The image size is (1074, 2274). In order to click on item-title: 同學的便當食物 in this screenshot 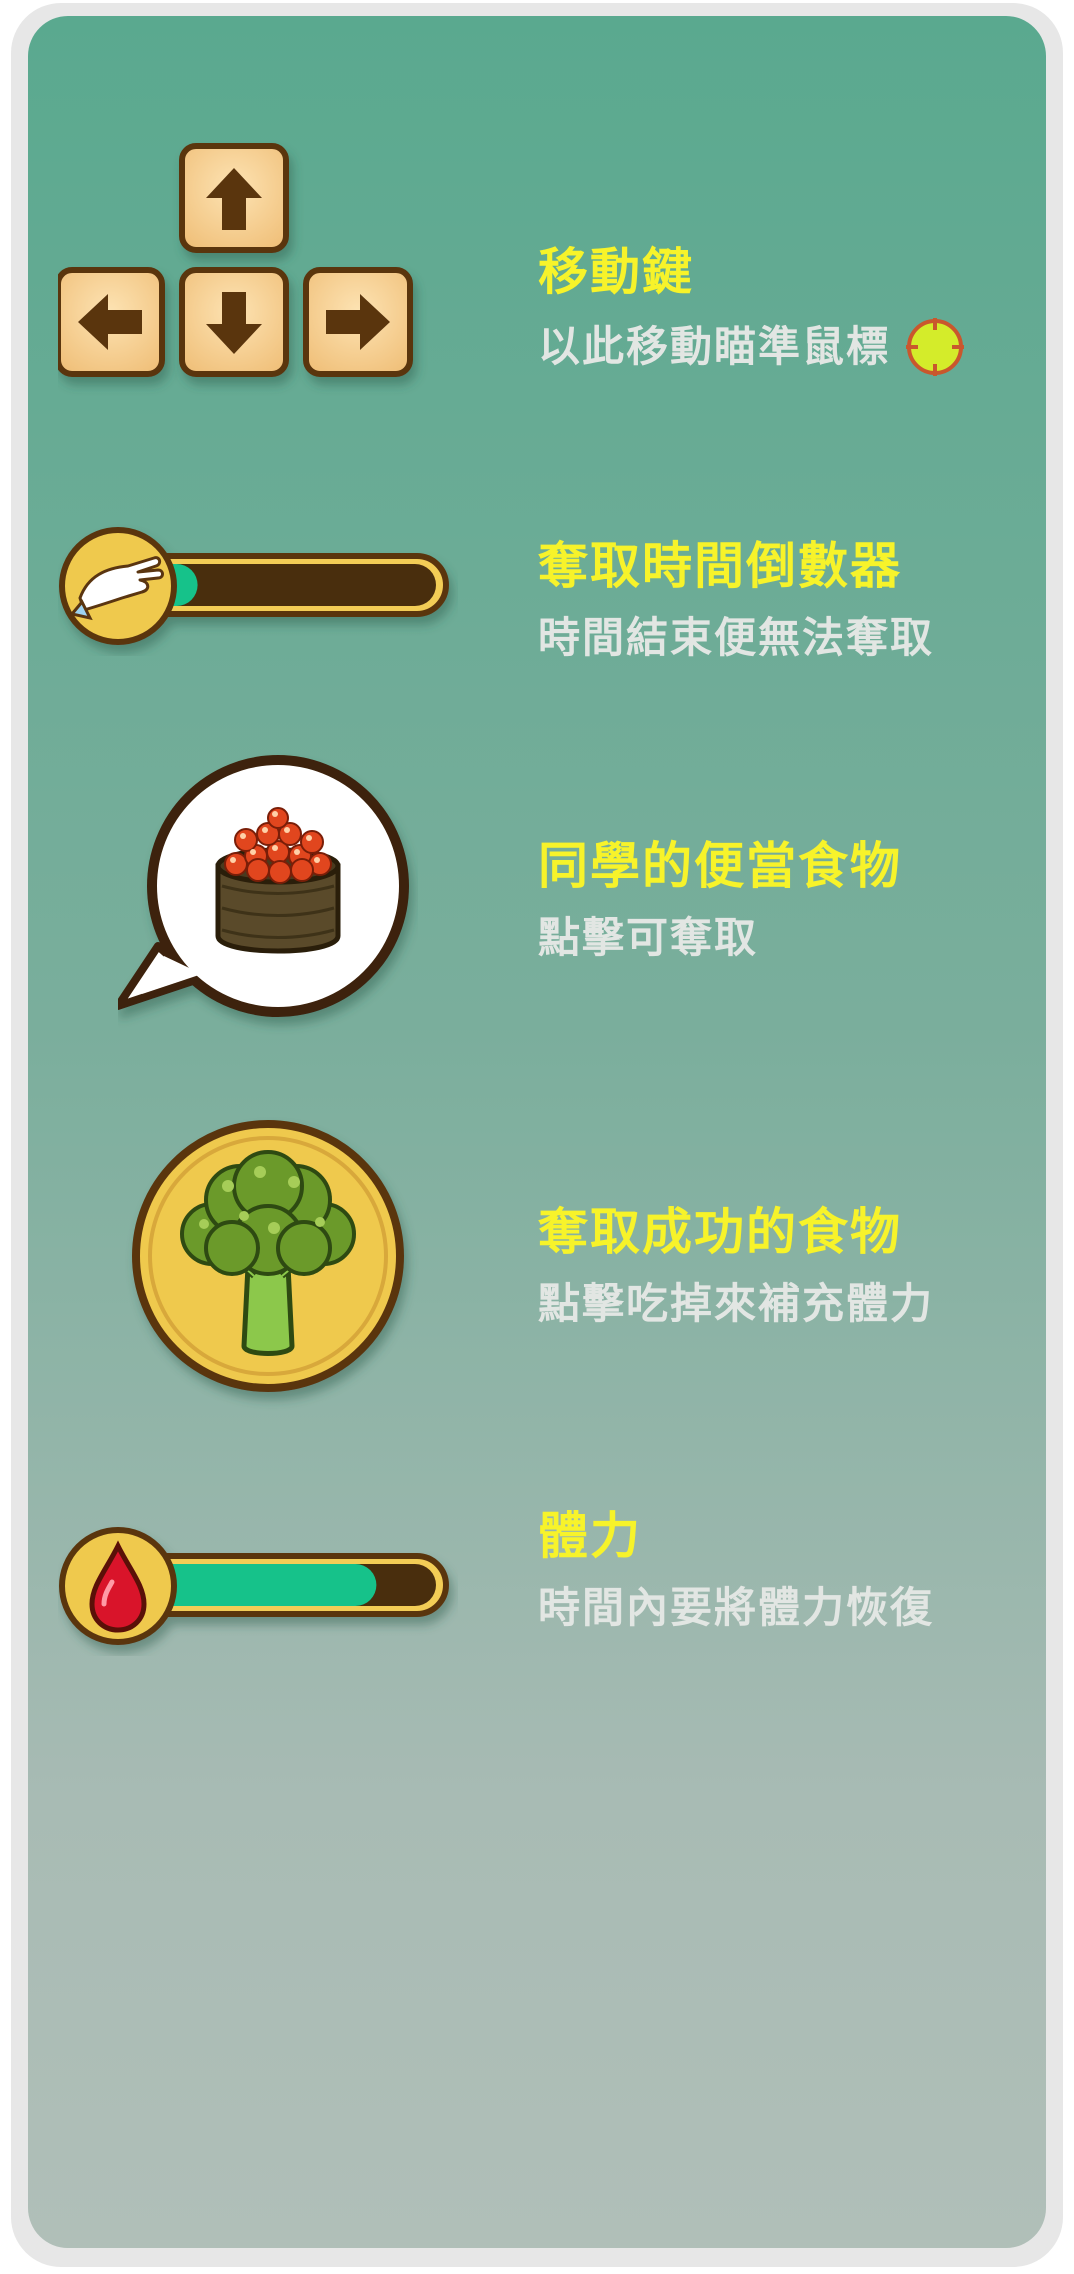, I will do `click(720, 866)`.